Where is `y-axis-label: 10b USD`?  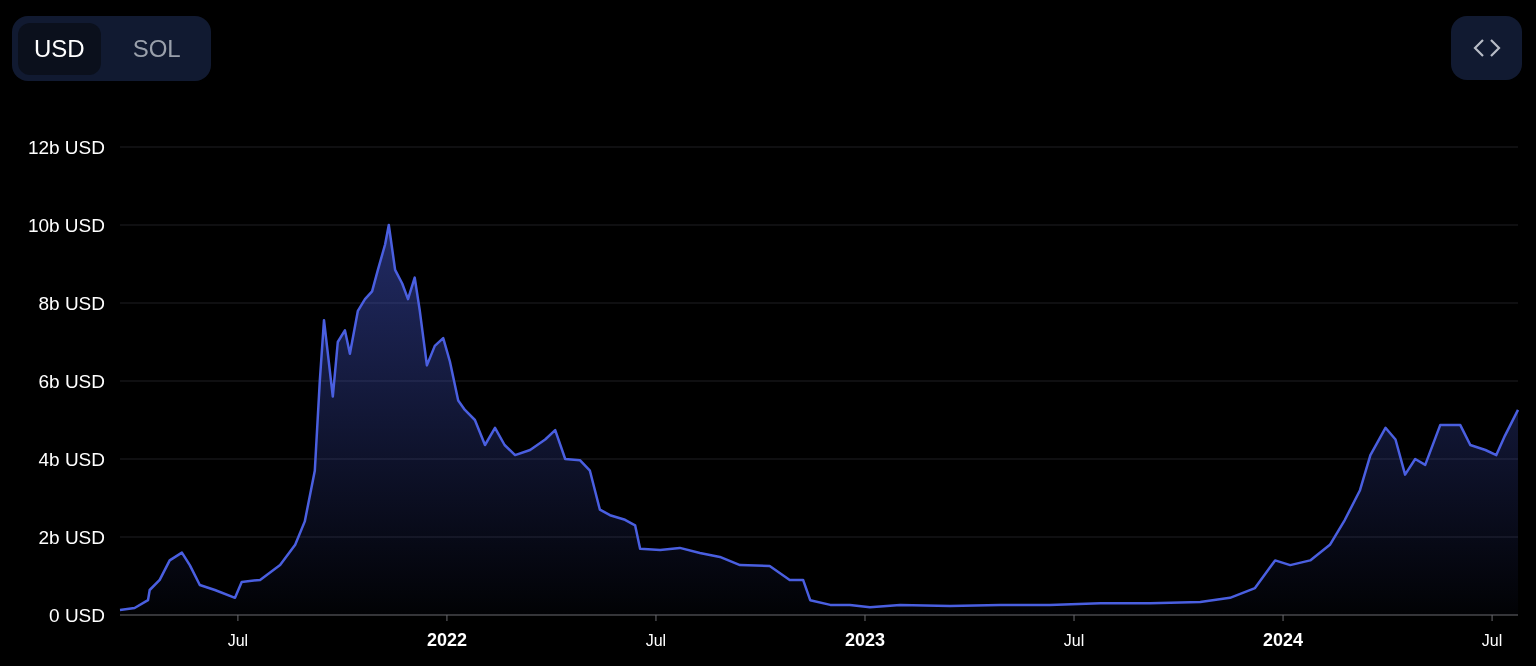 y-axis-label: 10b USD is located at coordinates (66, 225).